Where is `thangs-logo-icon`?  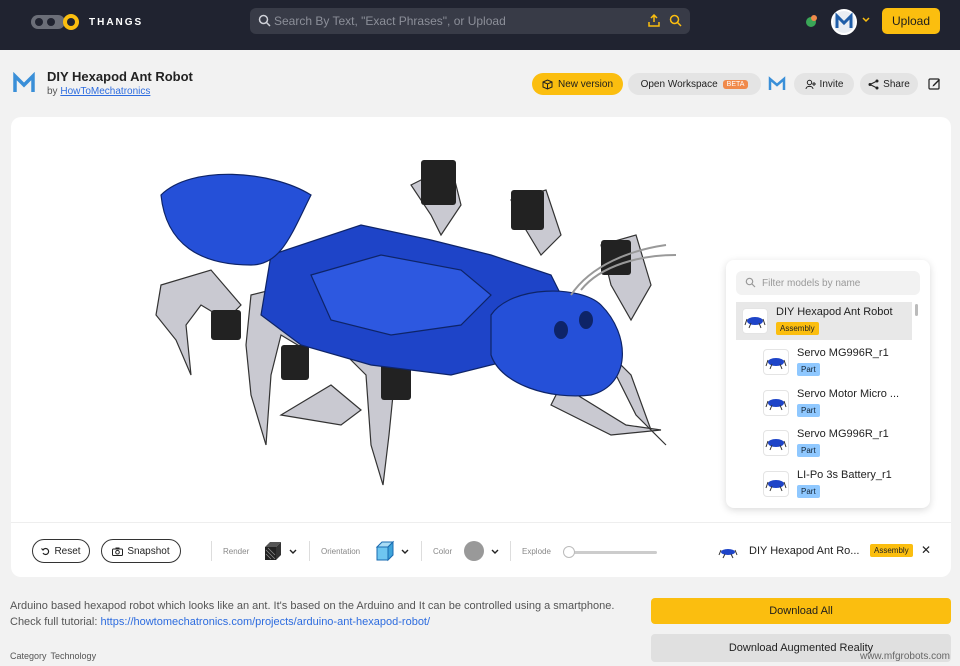 thangs-logo-icon is located at coordinates (55, 22).